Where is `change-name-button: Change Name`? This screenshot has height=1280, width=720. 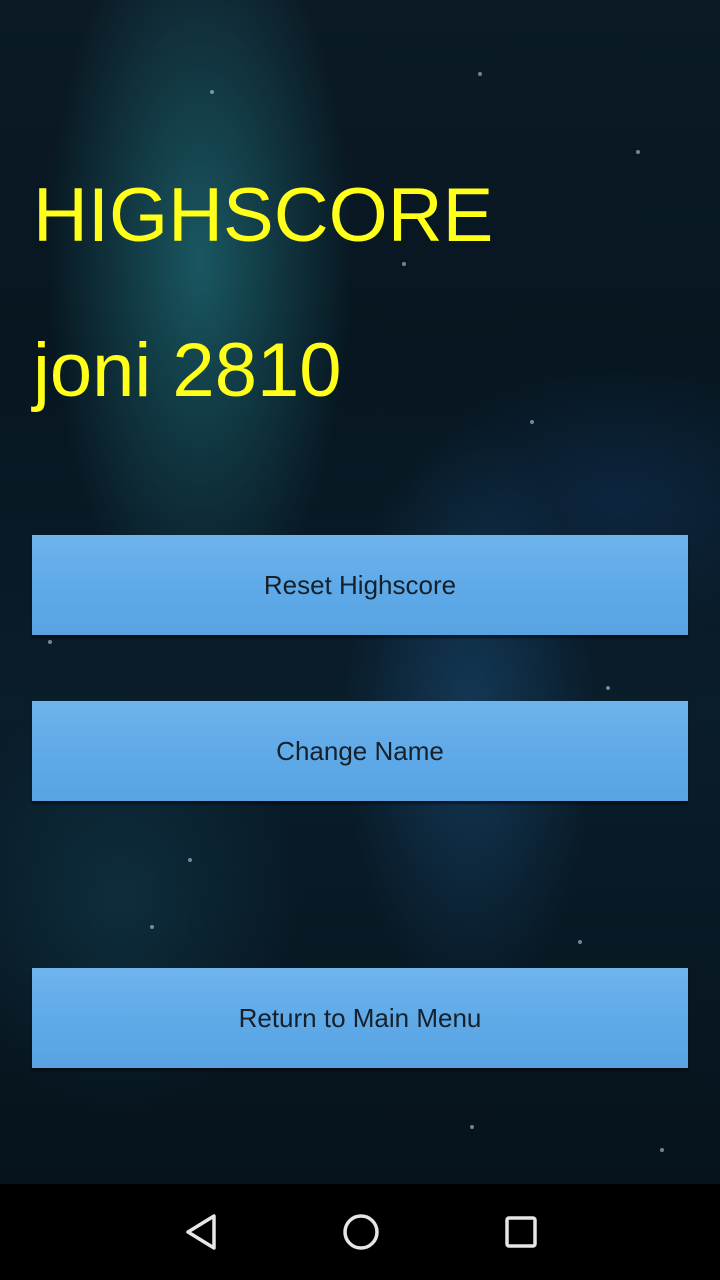 change-name-button: Change Name is located at coordinates (360, 751).